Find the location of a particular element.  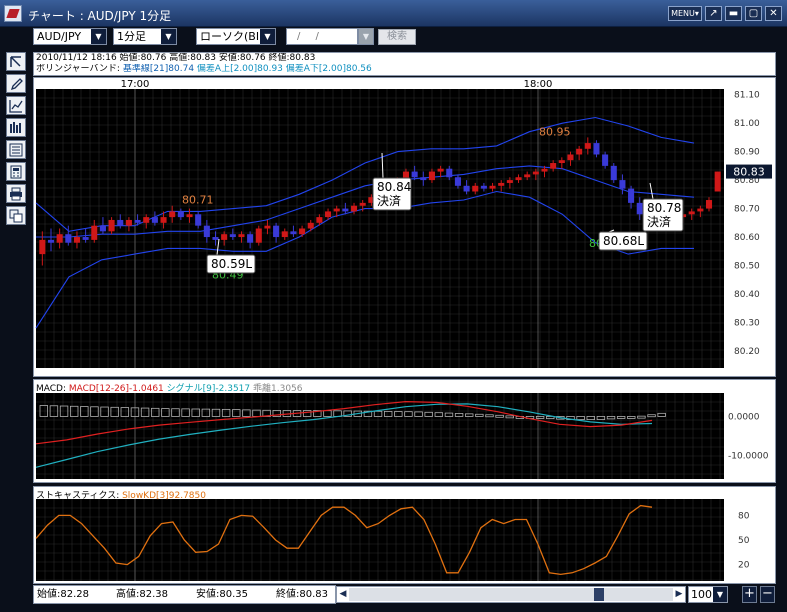

pencil-tool-button is located at coordinates (16, 83).